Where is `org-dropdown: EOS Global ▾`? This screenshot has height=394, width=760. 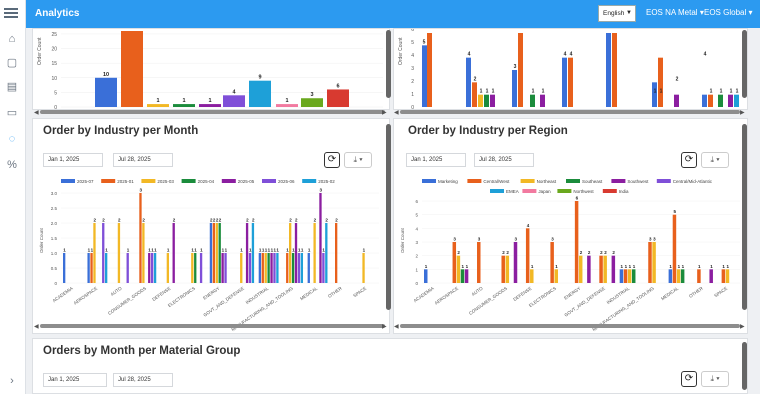
org-dropdown: EOS Global ▾ is located at coordinates (728, 12).